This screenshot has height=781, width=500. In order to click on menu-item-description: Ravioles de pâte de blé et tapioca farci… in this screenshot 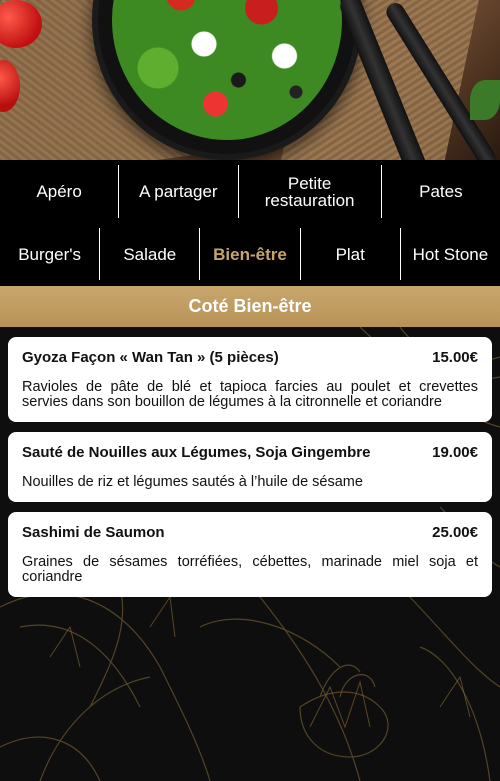, I will do `click(250, 394)`.